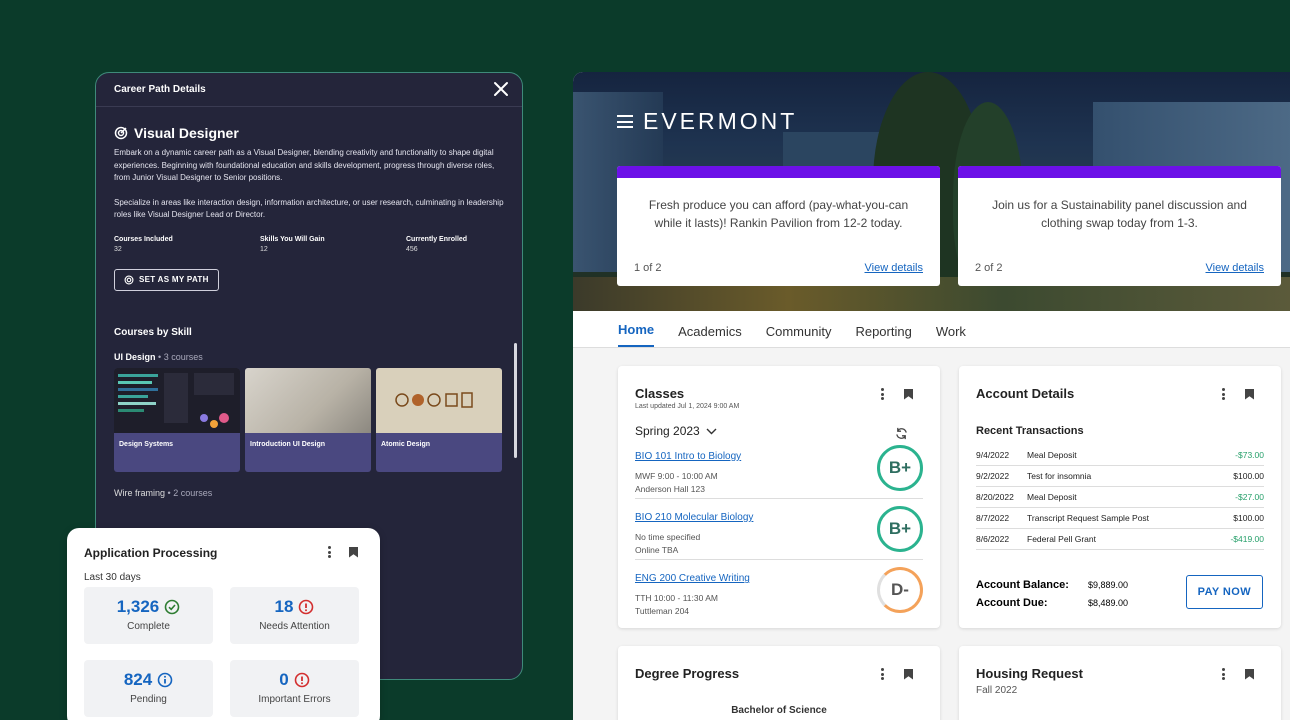 Image resolution: width=1290 pixels, height=720 pixels. I want to click on panel-title: Career Path Details, so click(160, 89).